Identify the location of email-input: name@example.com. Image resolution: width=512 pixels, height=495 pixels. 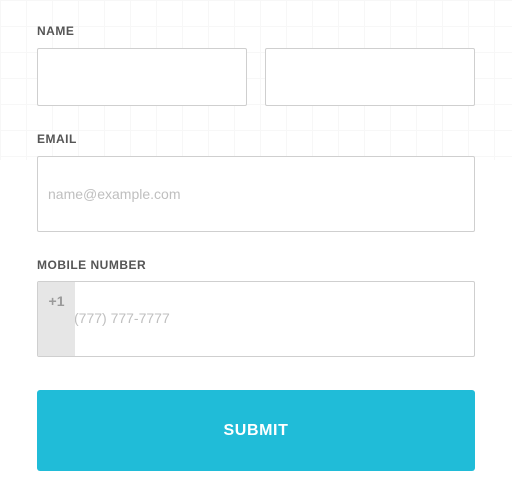
(256, 194).